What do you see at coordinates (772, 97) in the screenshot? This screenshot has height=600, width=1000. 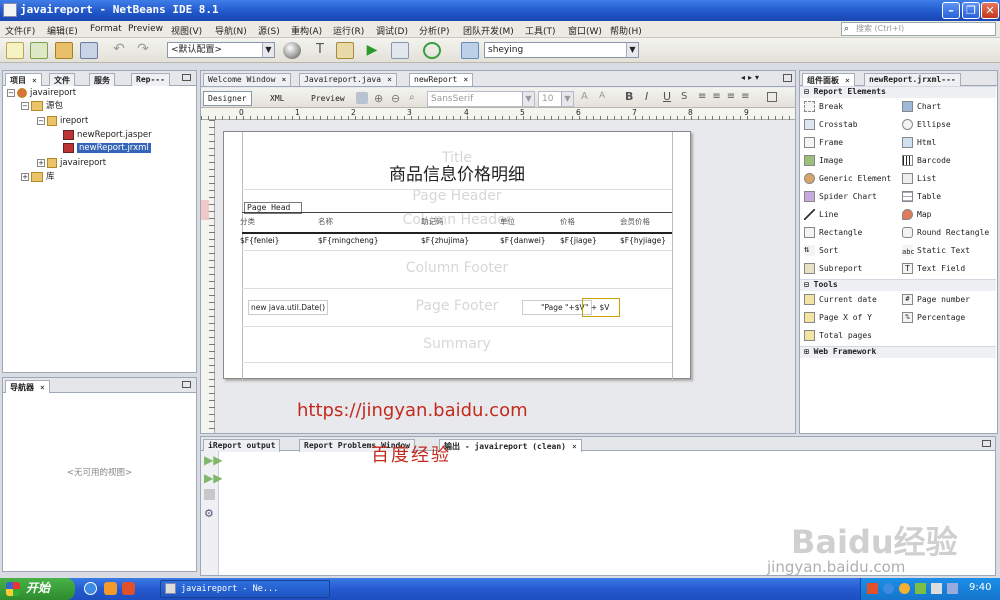 I see `more-tools-icon` at bounding box center [772, 97].